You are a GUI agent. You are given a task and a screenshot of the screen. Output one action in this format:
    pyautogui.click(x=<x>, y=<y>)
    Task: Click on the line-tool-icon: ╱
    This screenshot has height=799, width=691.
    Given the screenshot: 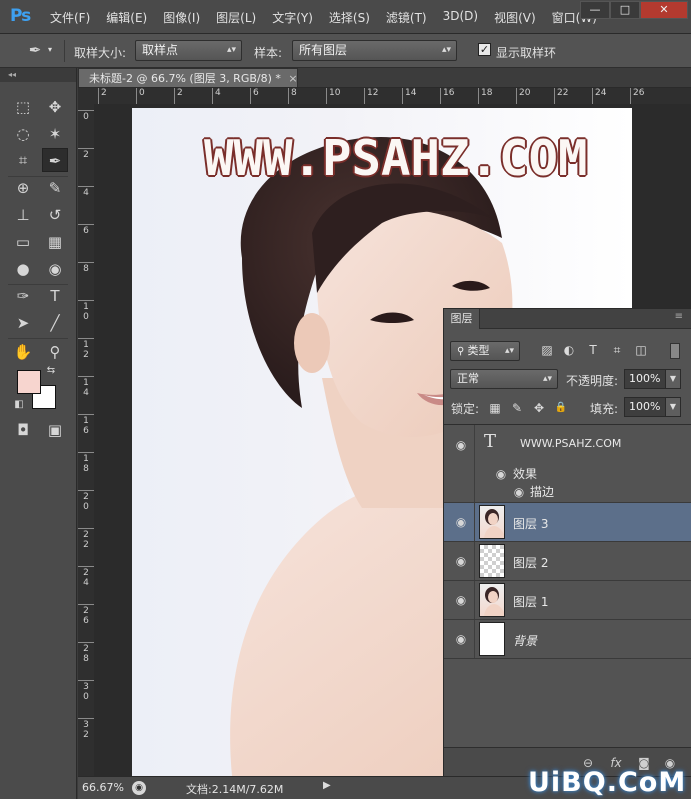 What is the action you would take?
    pyautogui.click(x=55, y=323)
    